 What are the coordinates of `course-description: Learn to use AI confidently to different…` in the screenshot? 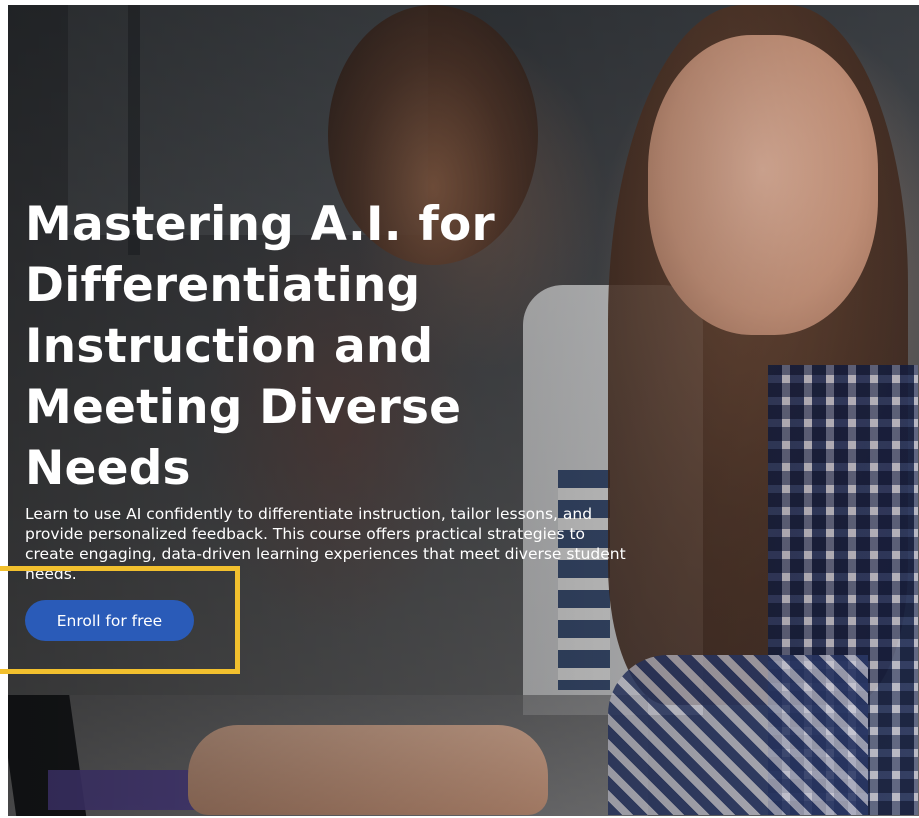 It's located at (325, 544).